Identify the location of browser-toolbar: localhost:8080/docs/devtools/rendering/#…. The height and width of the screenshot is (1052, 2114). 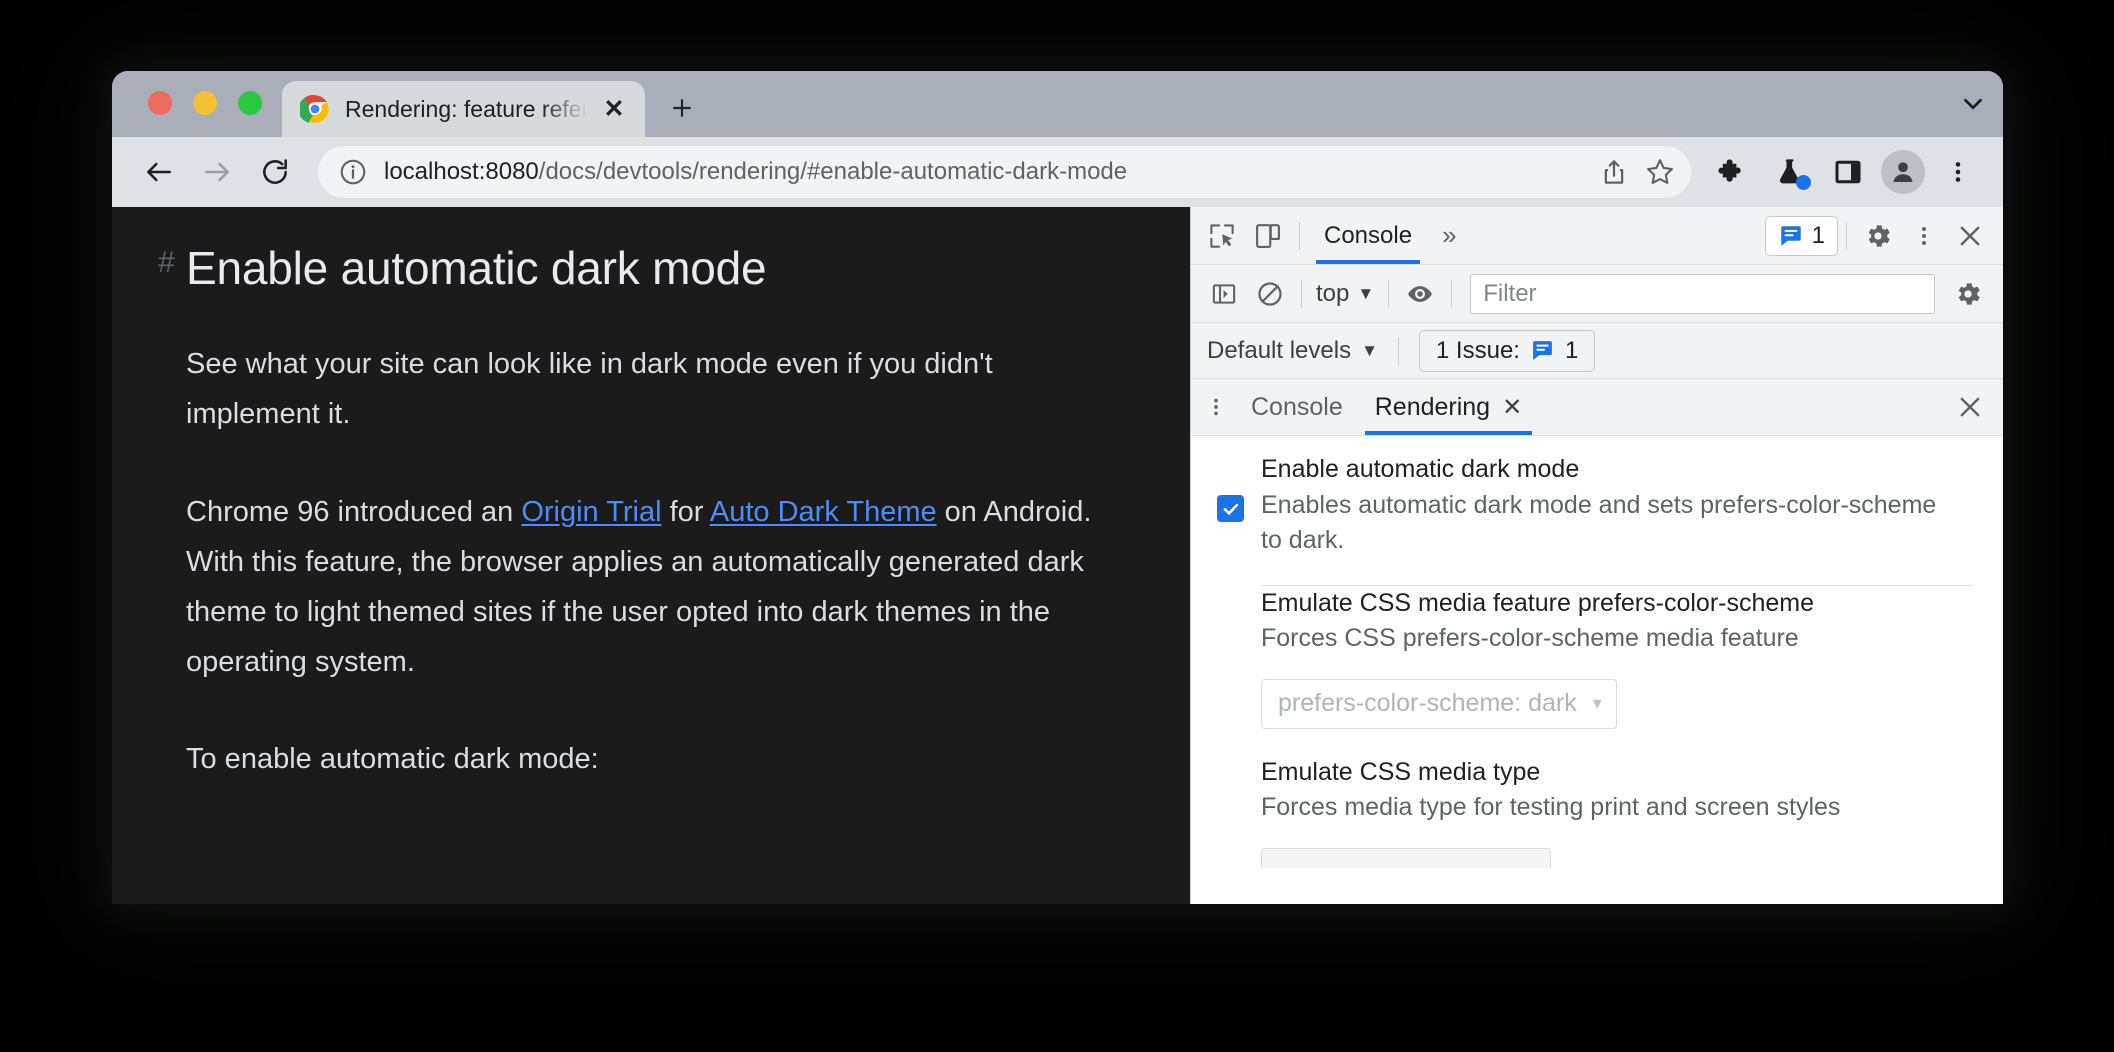
(1057, 172).